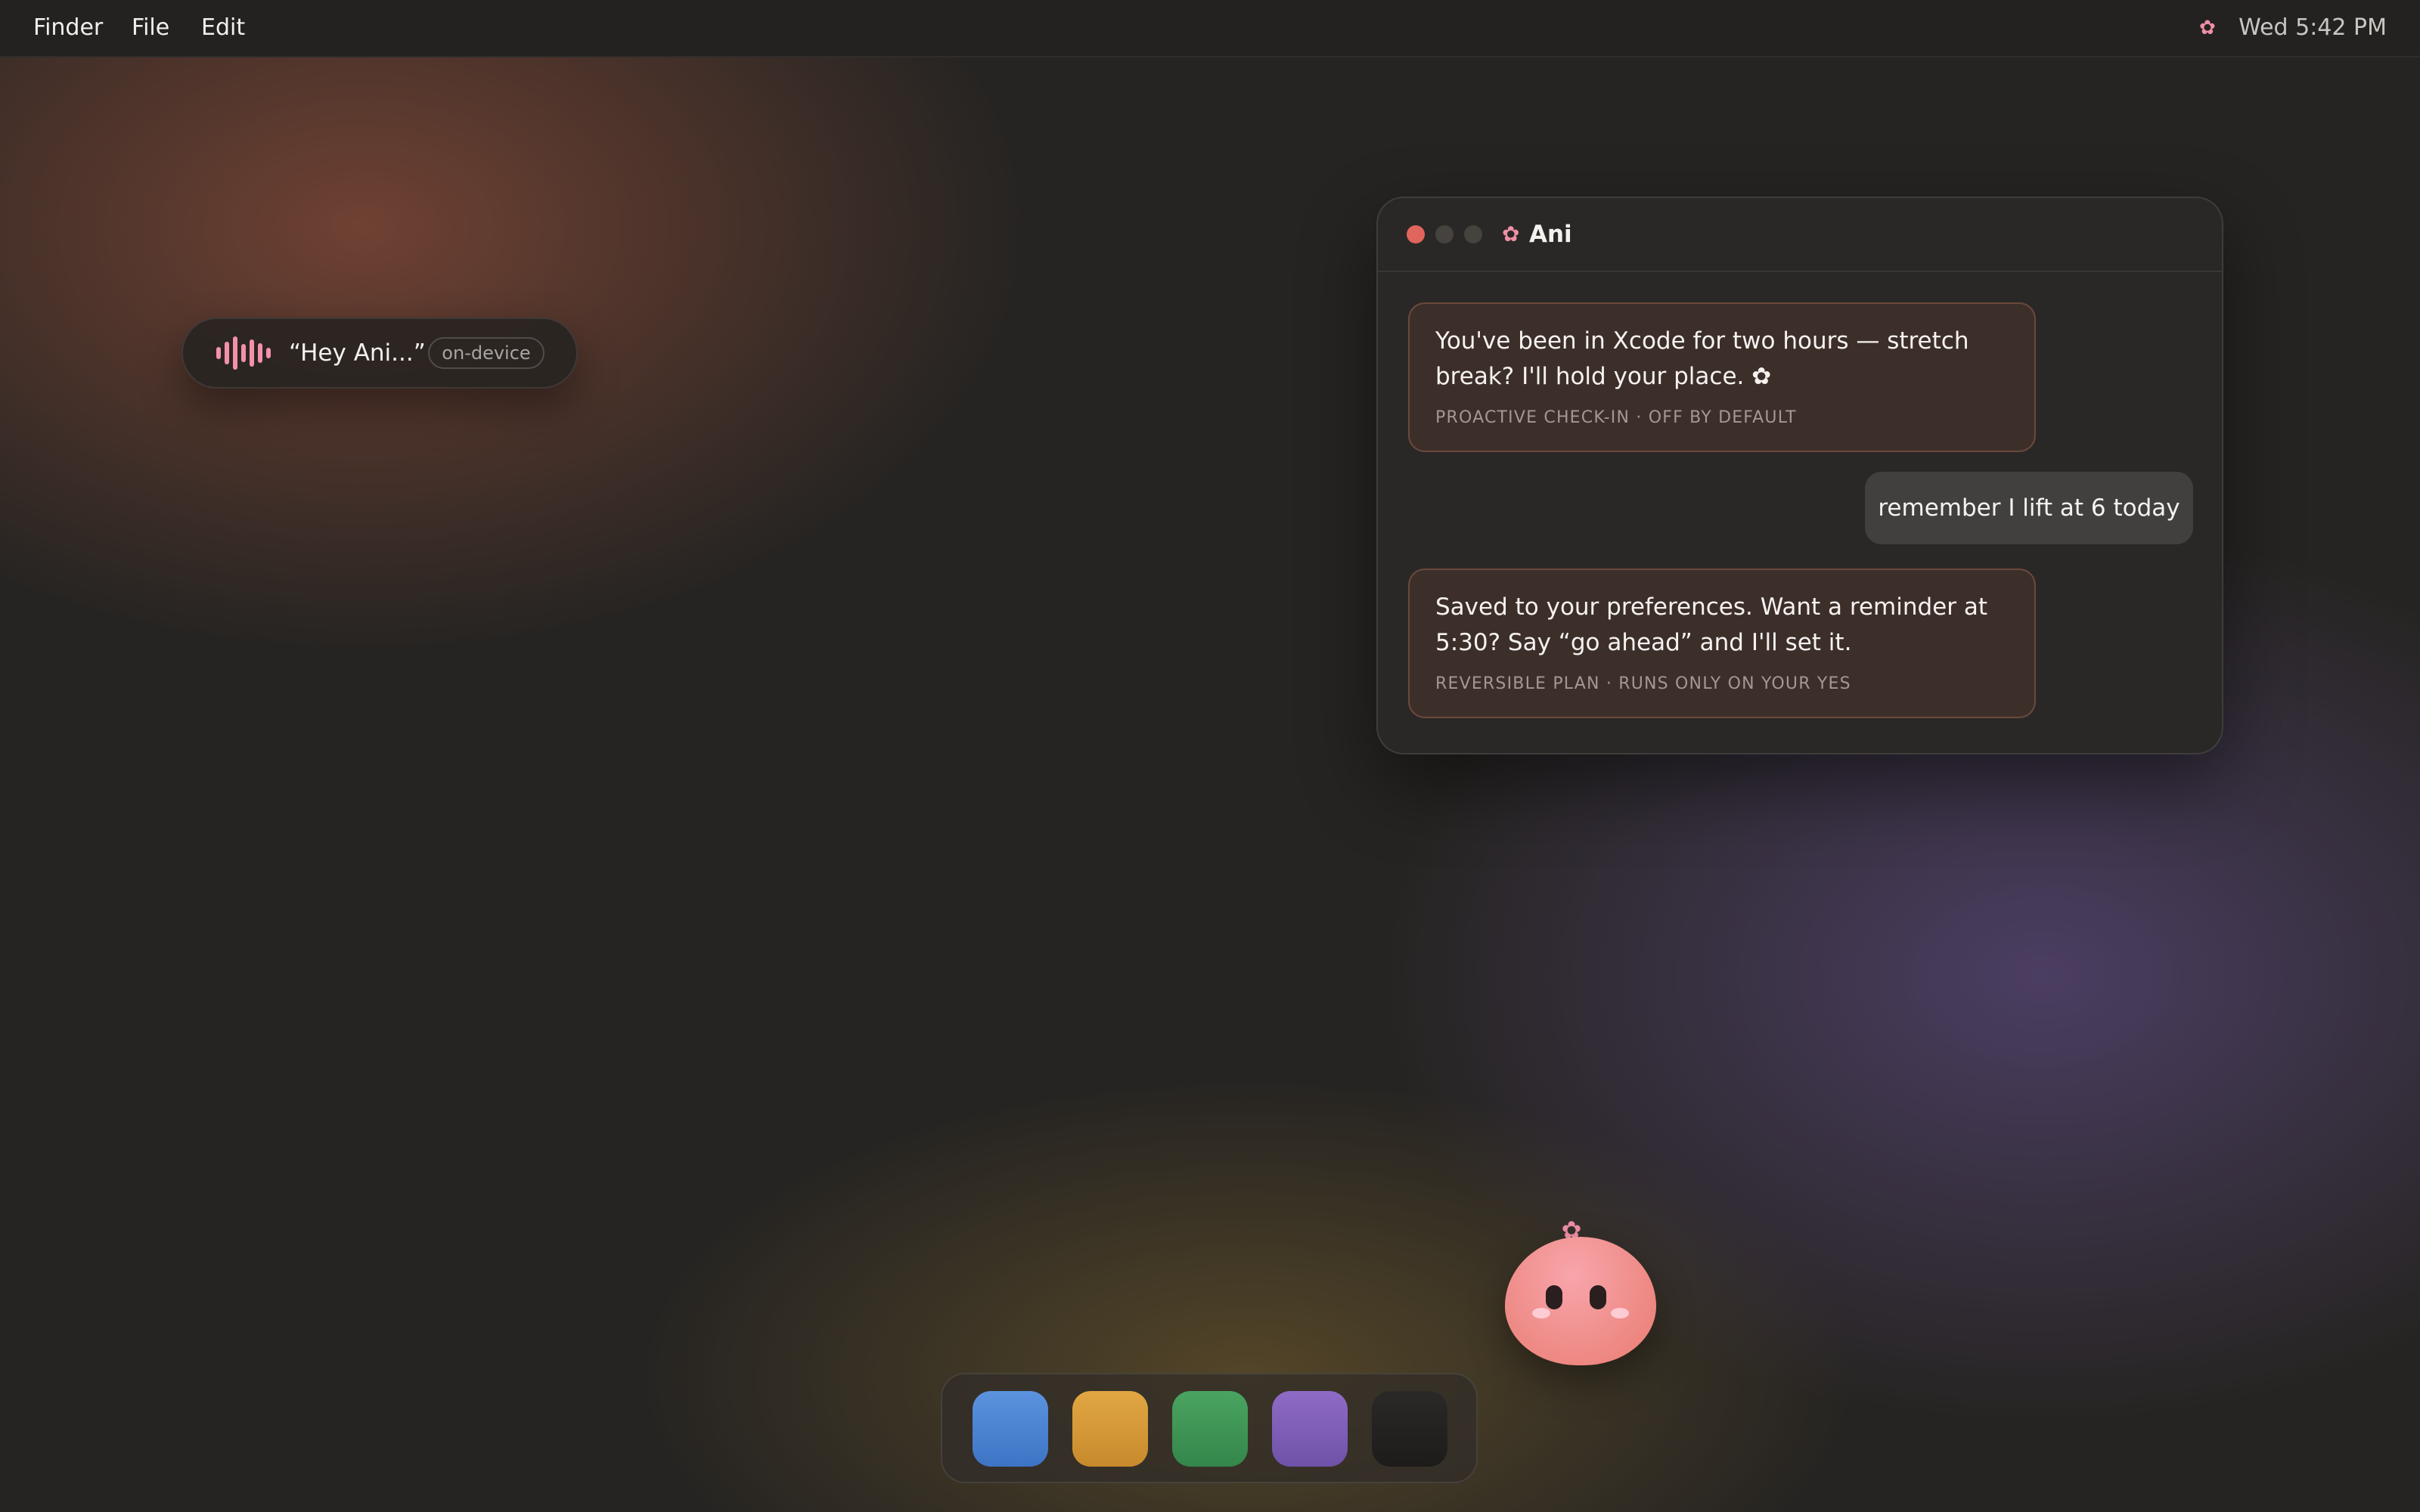 Image resolution: width=2420 pixels, height=1512 pixels. I want to click on menu-edit: Edit, so click(223, 28).